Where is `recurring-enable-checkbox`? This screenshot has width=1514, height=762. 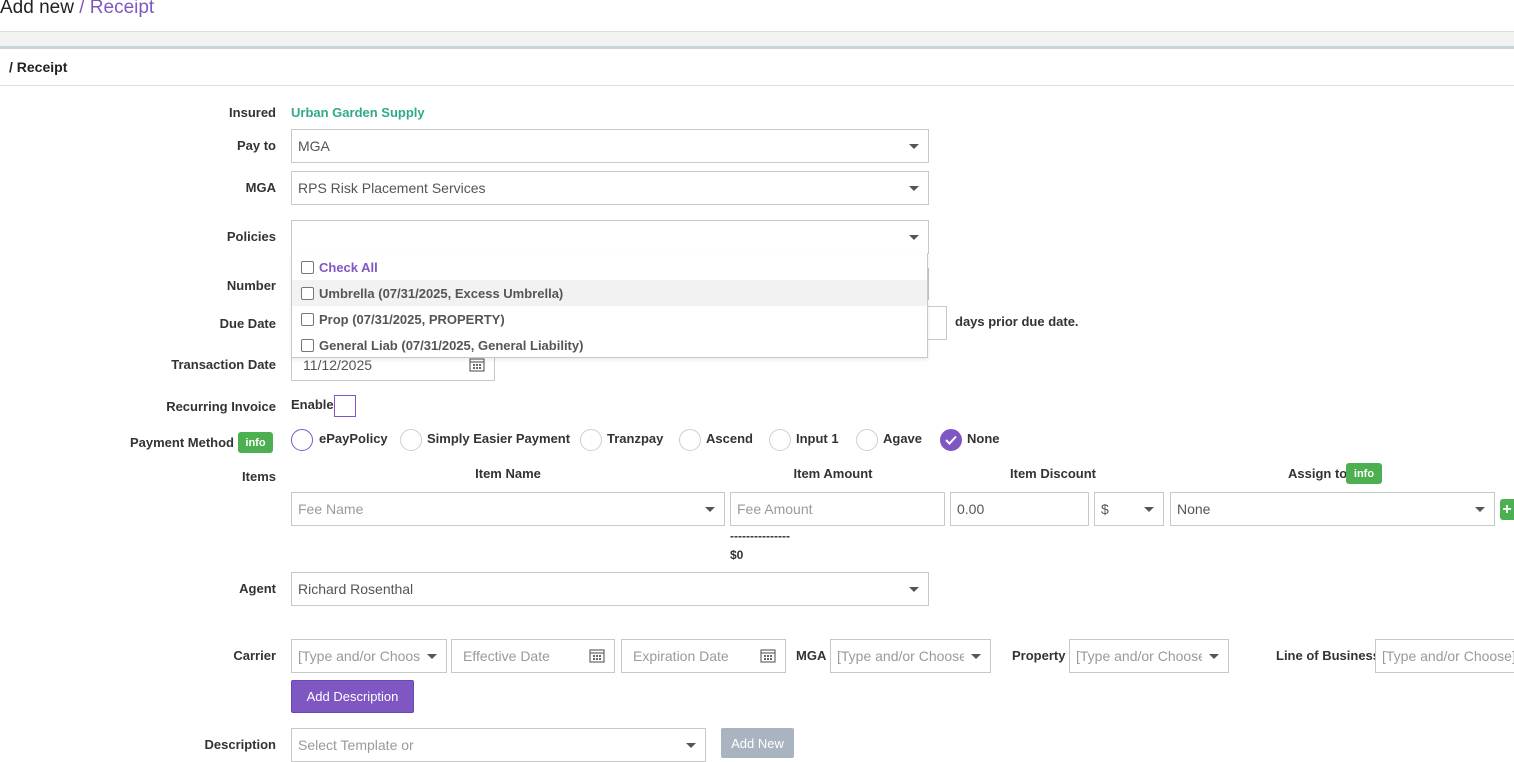
recurring-enable-checkbox is located at coordinates (345, 406).